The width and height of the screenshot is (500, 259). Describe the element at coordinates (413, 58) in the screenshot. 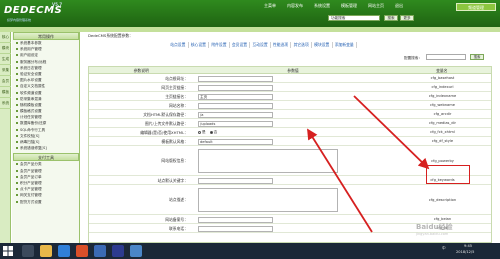

I see `config-search-label: 配置搜索：` at that location.